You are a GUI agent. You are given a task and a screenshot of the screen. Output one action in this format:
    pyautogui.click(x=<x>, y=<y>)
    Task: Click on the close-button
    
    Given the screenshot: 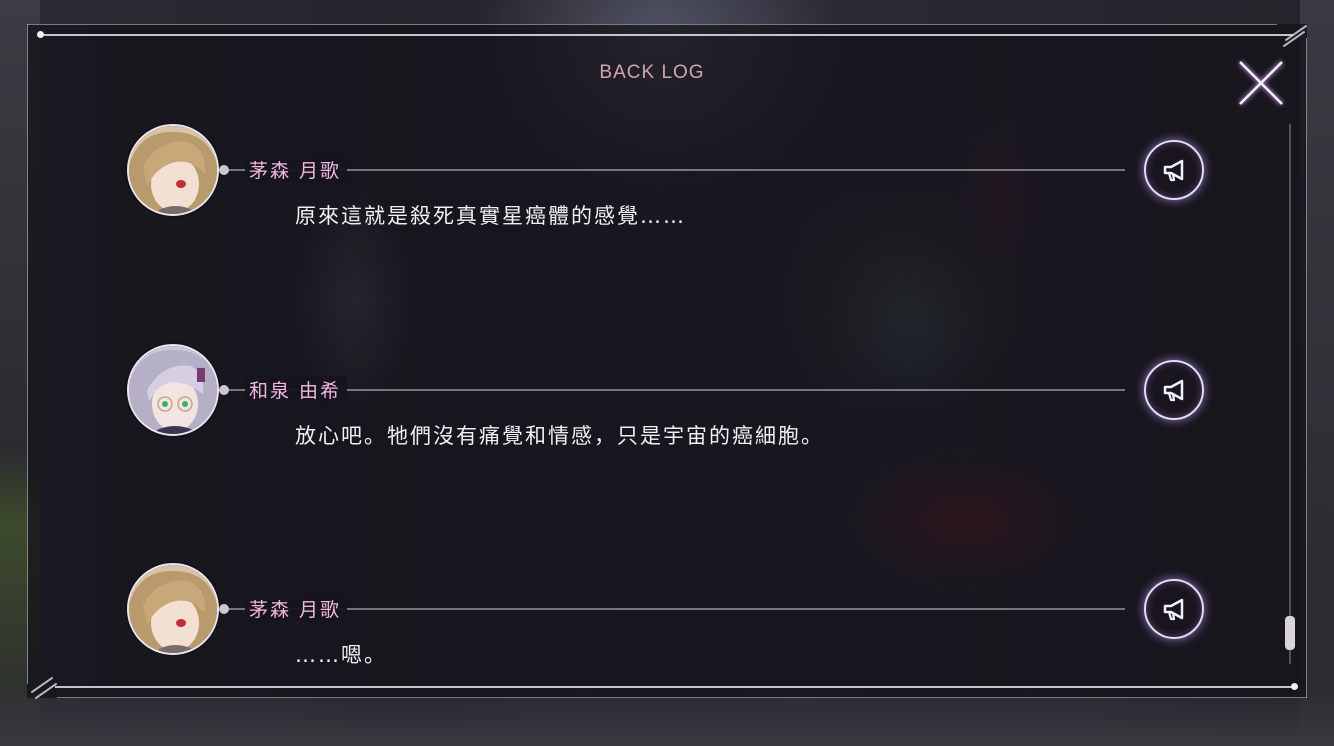 What is the action you would take?
    pyautogui.click(x=1261, y=83)
    